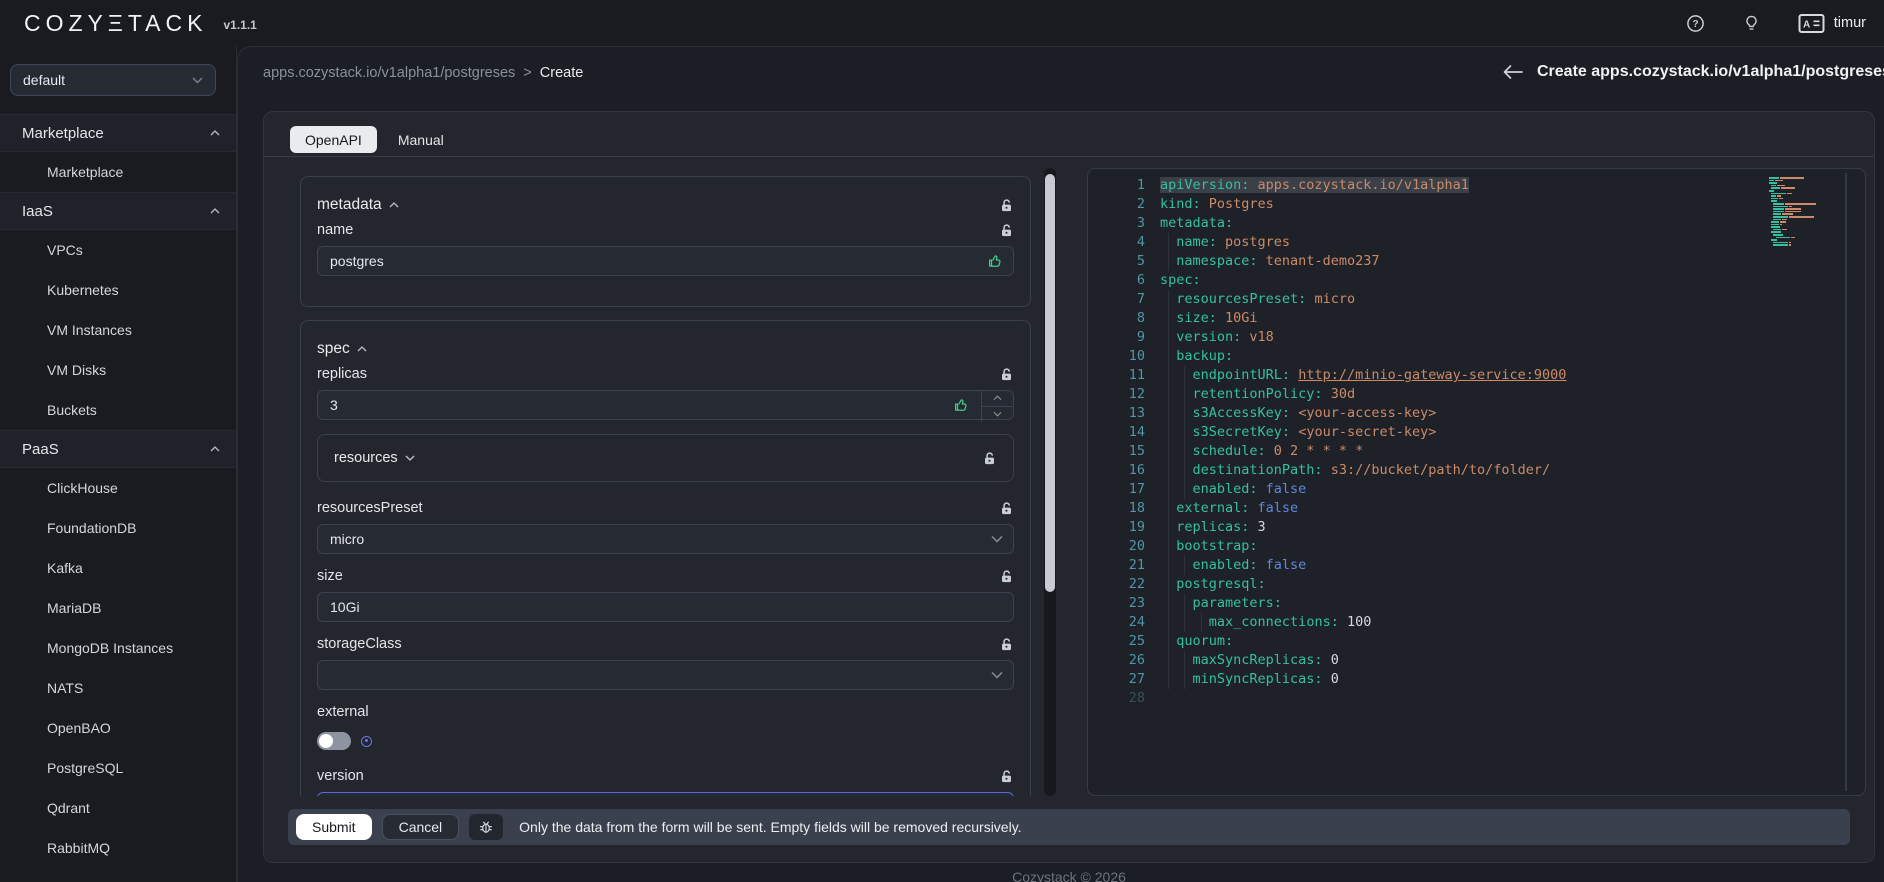  Describe the element at coordinates (1197, 527) in the screenshot. I see `yaml-line-19: 19 replicas: 3` at that location.